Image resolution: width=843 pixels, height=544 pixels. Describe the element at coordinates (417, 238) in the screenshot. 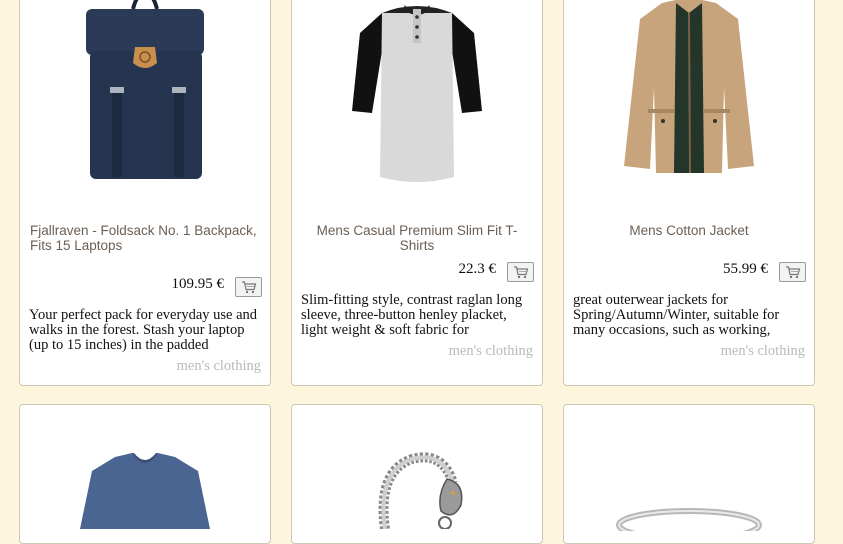

I see `product-title: Mens Casual Premium Slim Fit T-Shirts` at that location.